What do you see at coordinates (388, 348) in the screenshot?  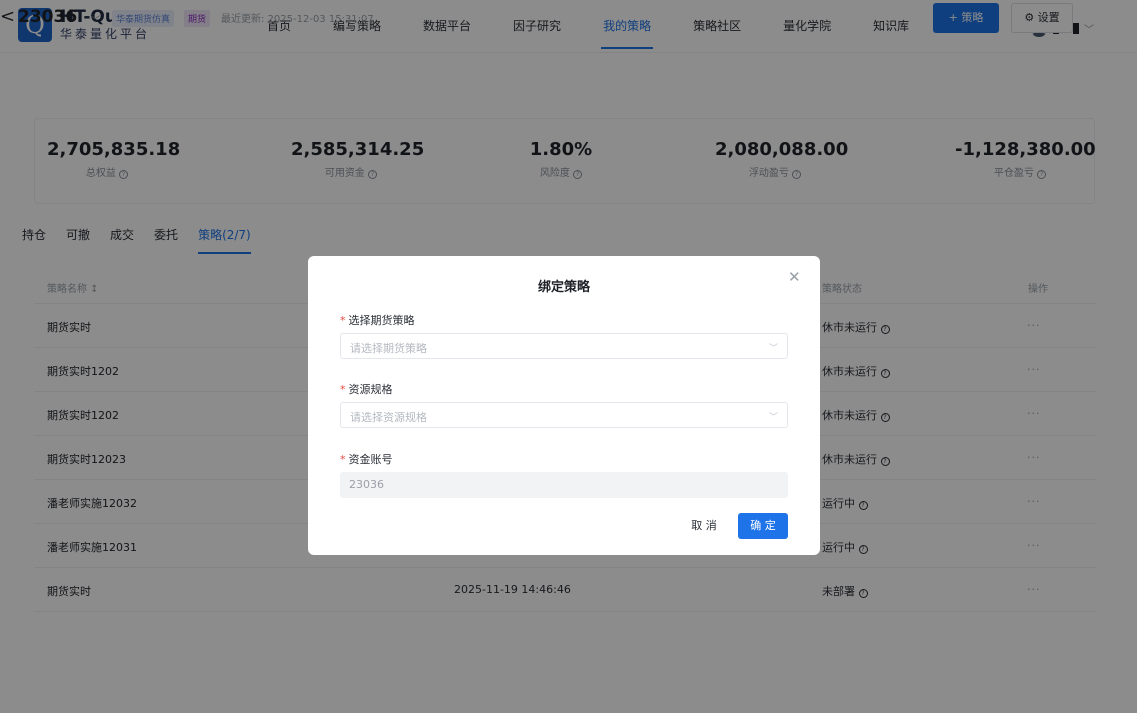 I see `select-placeholder: 请选择期货策略` at bounding box center [388, 348].